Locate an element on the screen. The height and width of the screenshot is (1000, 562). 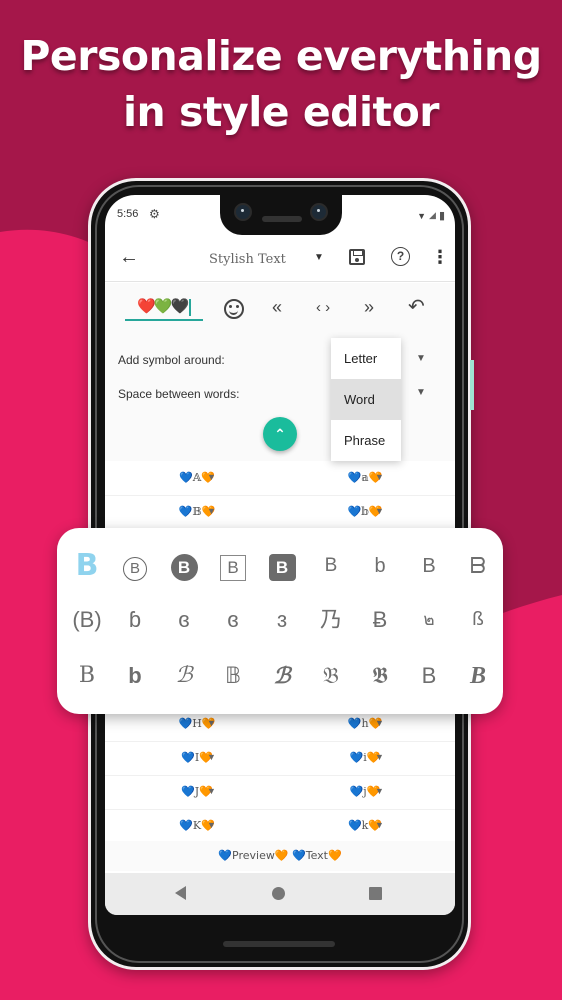
settings-gear-icon: ⚙ is located at coordinates (154, 214).